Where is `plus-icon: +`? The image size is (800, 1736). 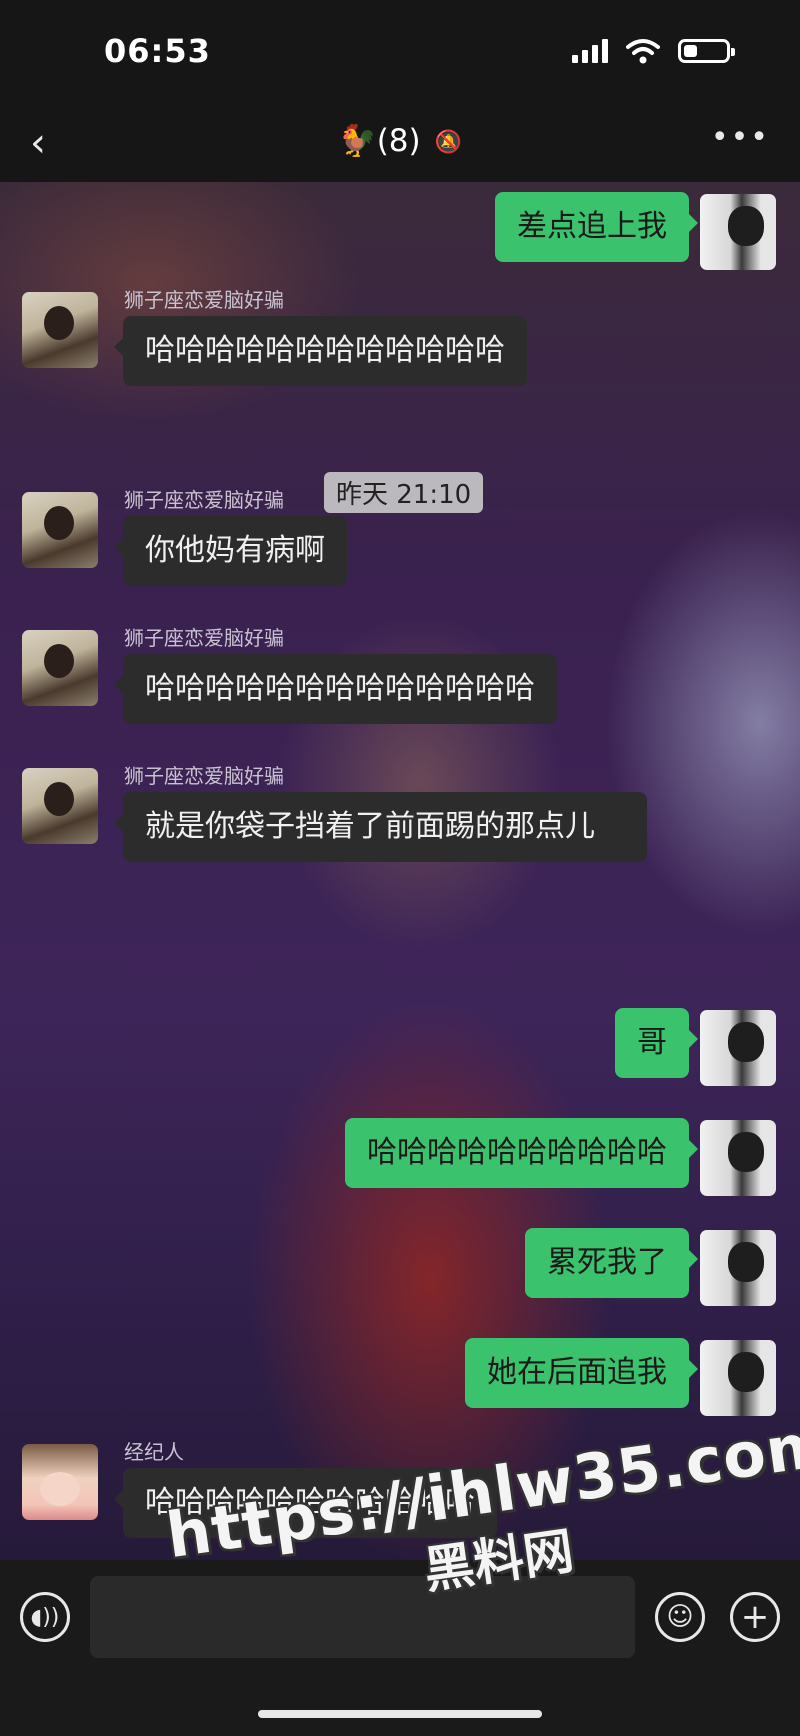
plus-icon: + is located at coordinates (755, 1617).